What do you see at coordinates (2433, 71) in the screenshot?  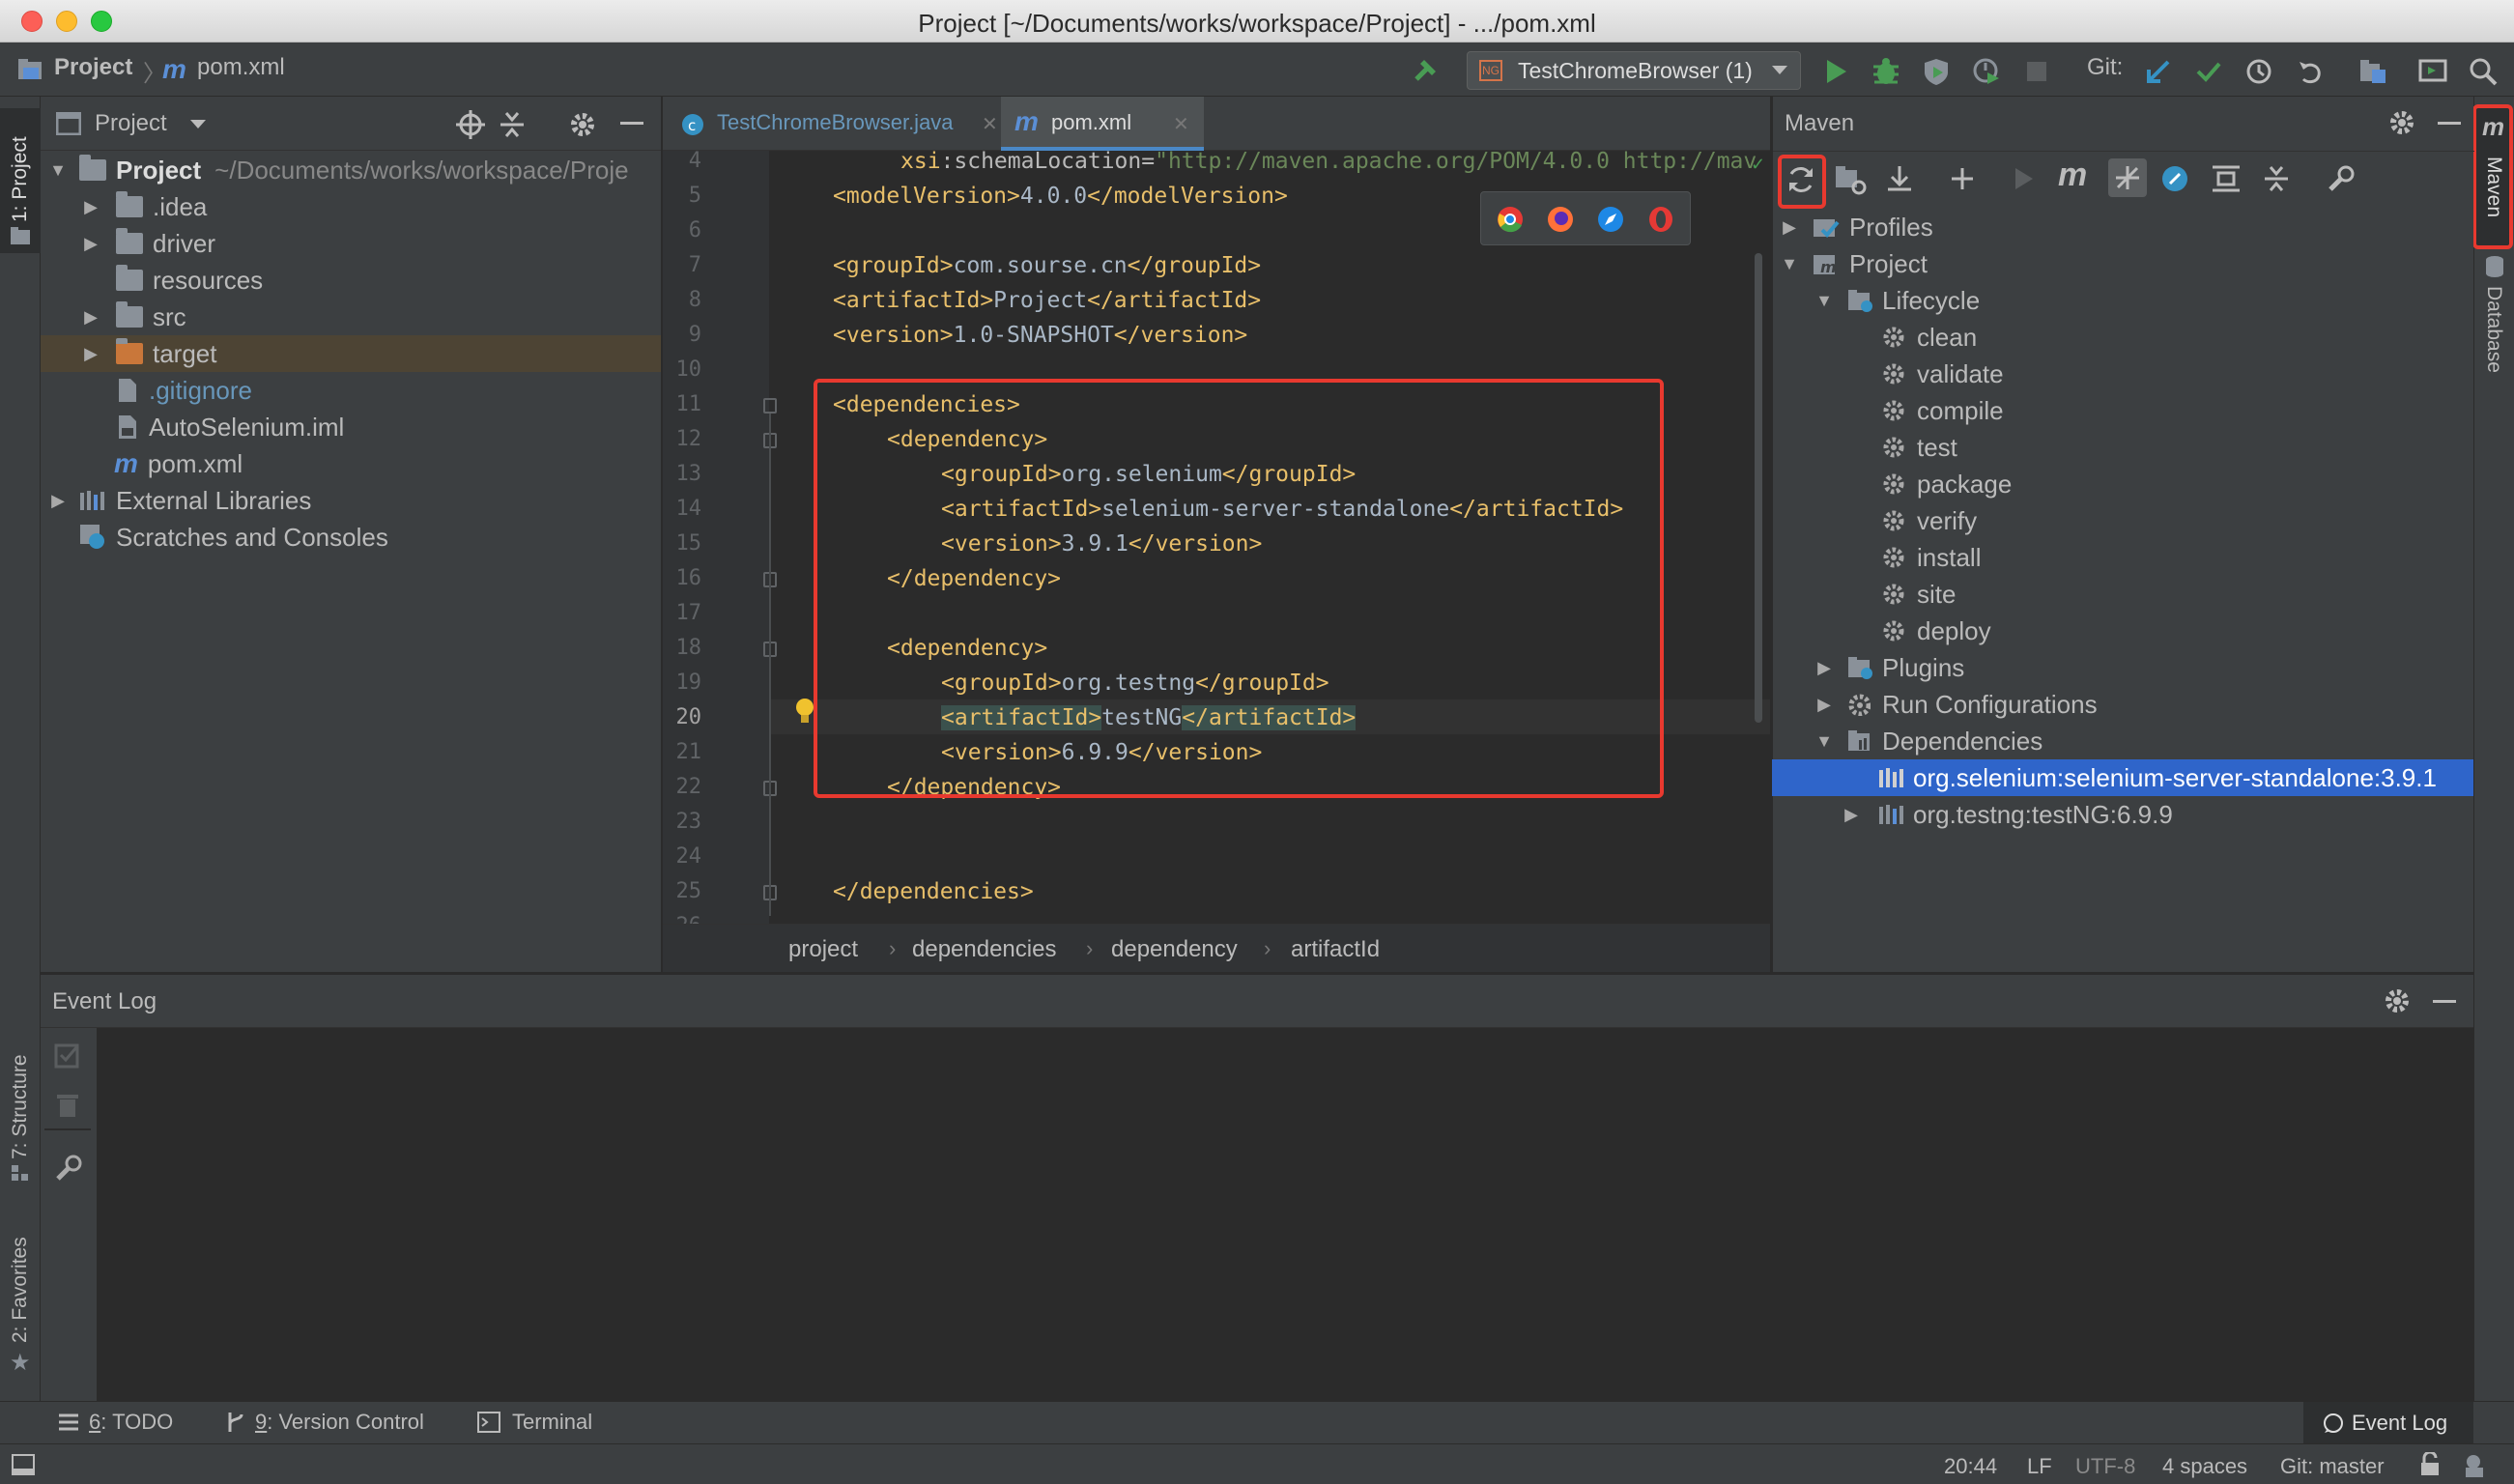 I see `presentation-icon` at bounding box center [2433, 71].